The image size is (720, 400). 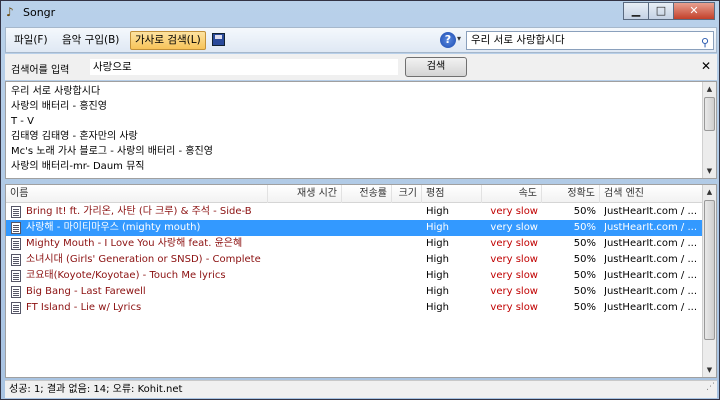 I want to click on suggestion-scrollbar: ▲ ▼, so click(x=709, y=130).